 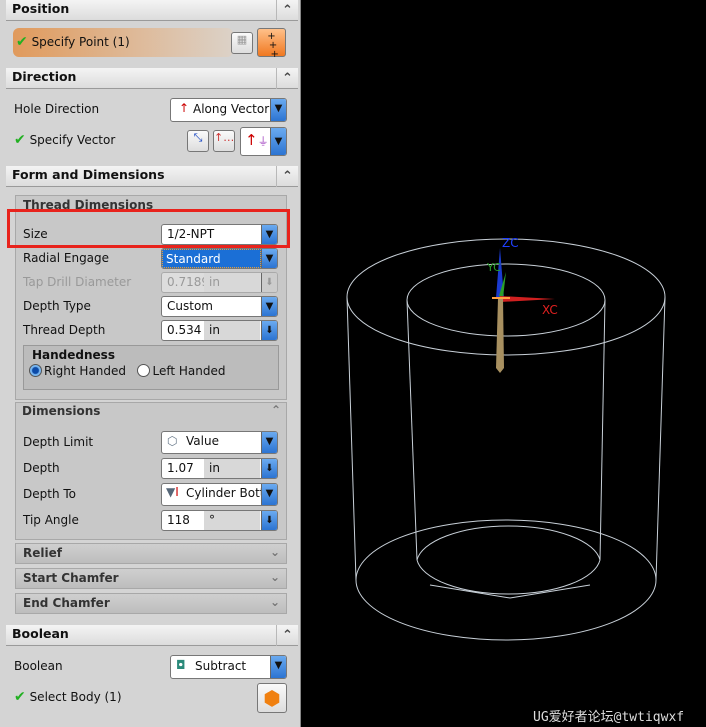 I want to click on tip-angle-label: Tip Angle, so click(x=51, y=520).